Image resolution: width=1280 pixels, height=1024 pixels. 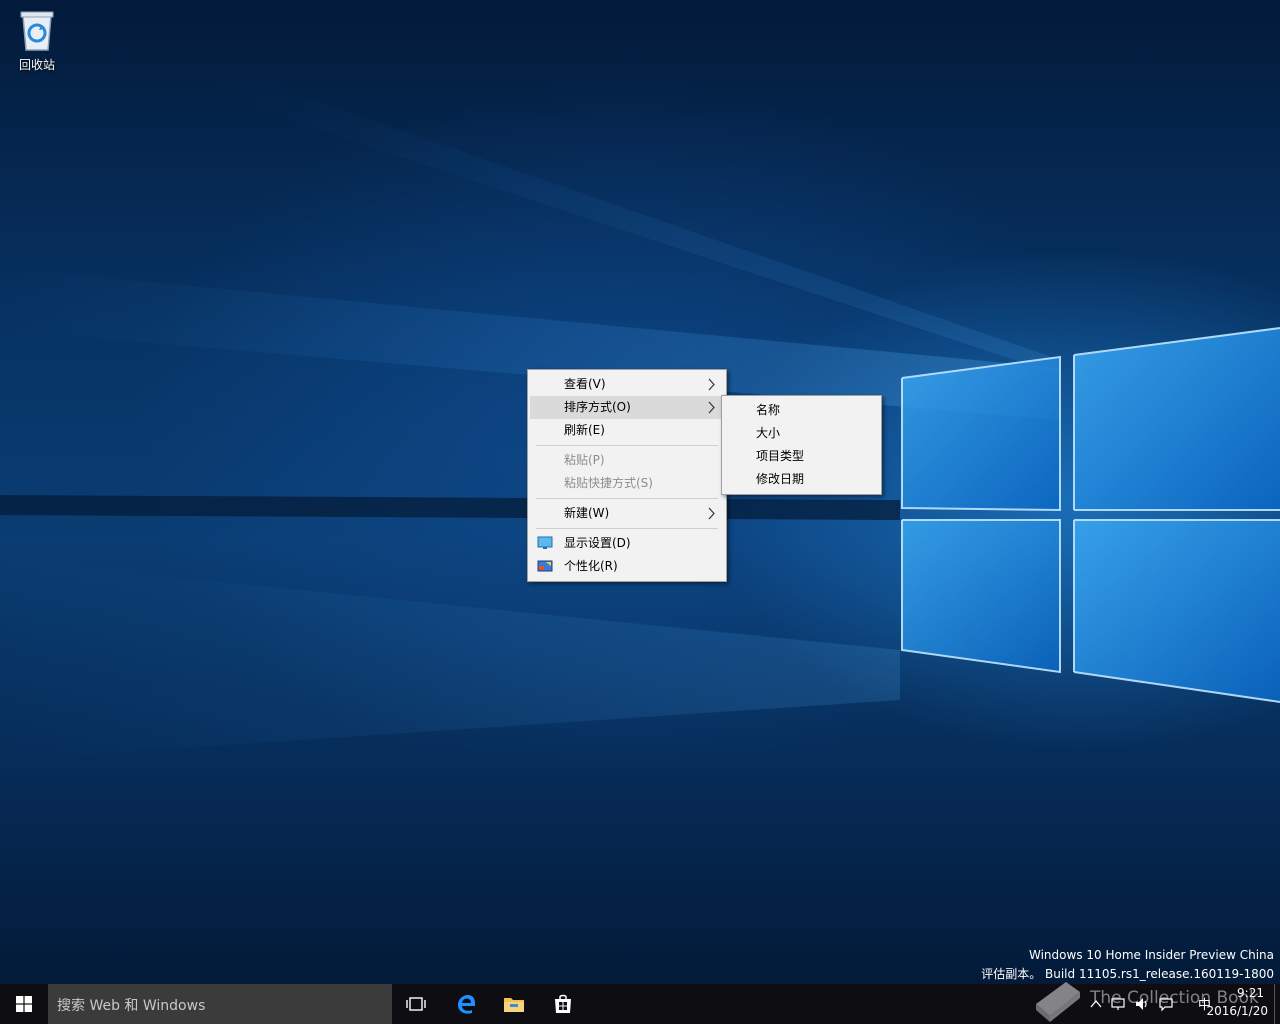 What do you see at coordinates (1118, 1004) in the screenshot?
I see `network-icon` at bounding box center [1118, 1004].